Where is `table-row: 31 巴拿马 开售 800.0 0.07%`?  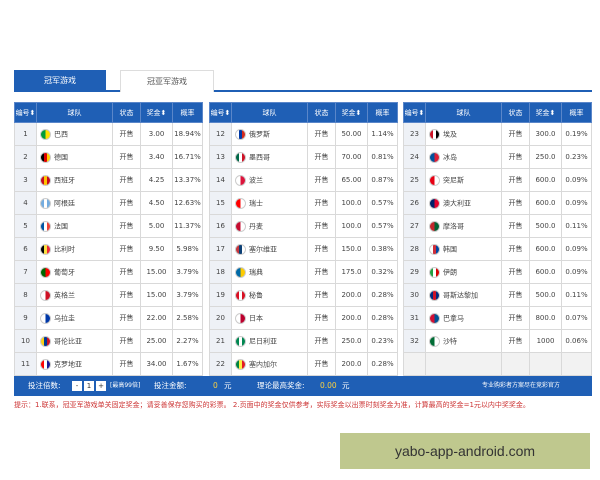 table-row: 31 巴拿马 开售 800.0 0.07% is located at coordinates (497, 318).